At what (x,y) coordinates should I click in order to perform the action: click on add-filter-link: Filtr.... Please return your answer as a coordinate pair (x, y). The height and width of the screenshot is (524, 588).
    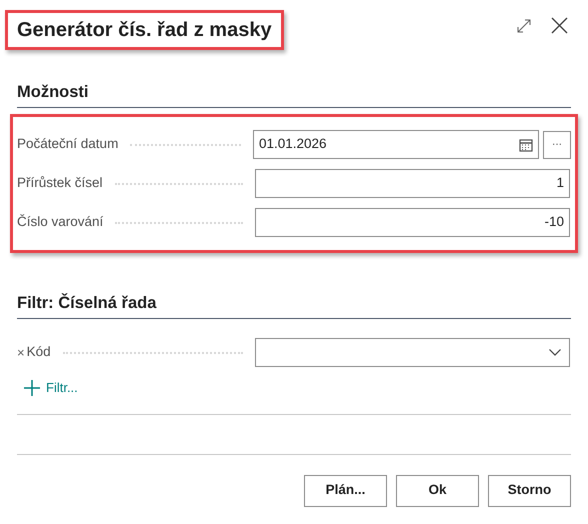
    Looking at the image, I should click on (51, 388).